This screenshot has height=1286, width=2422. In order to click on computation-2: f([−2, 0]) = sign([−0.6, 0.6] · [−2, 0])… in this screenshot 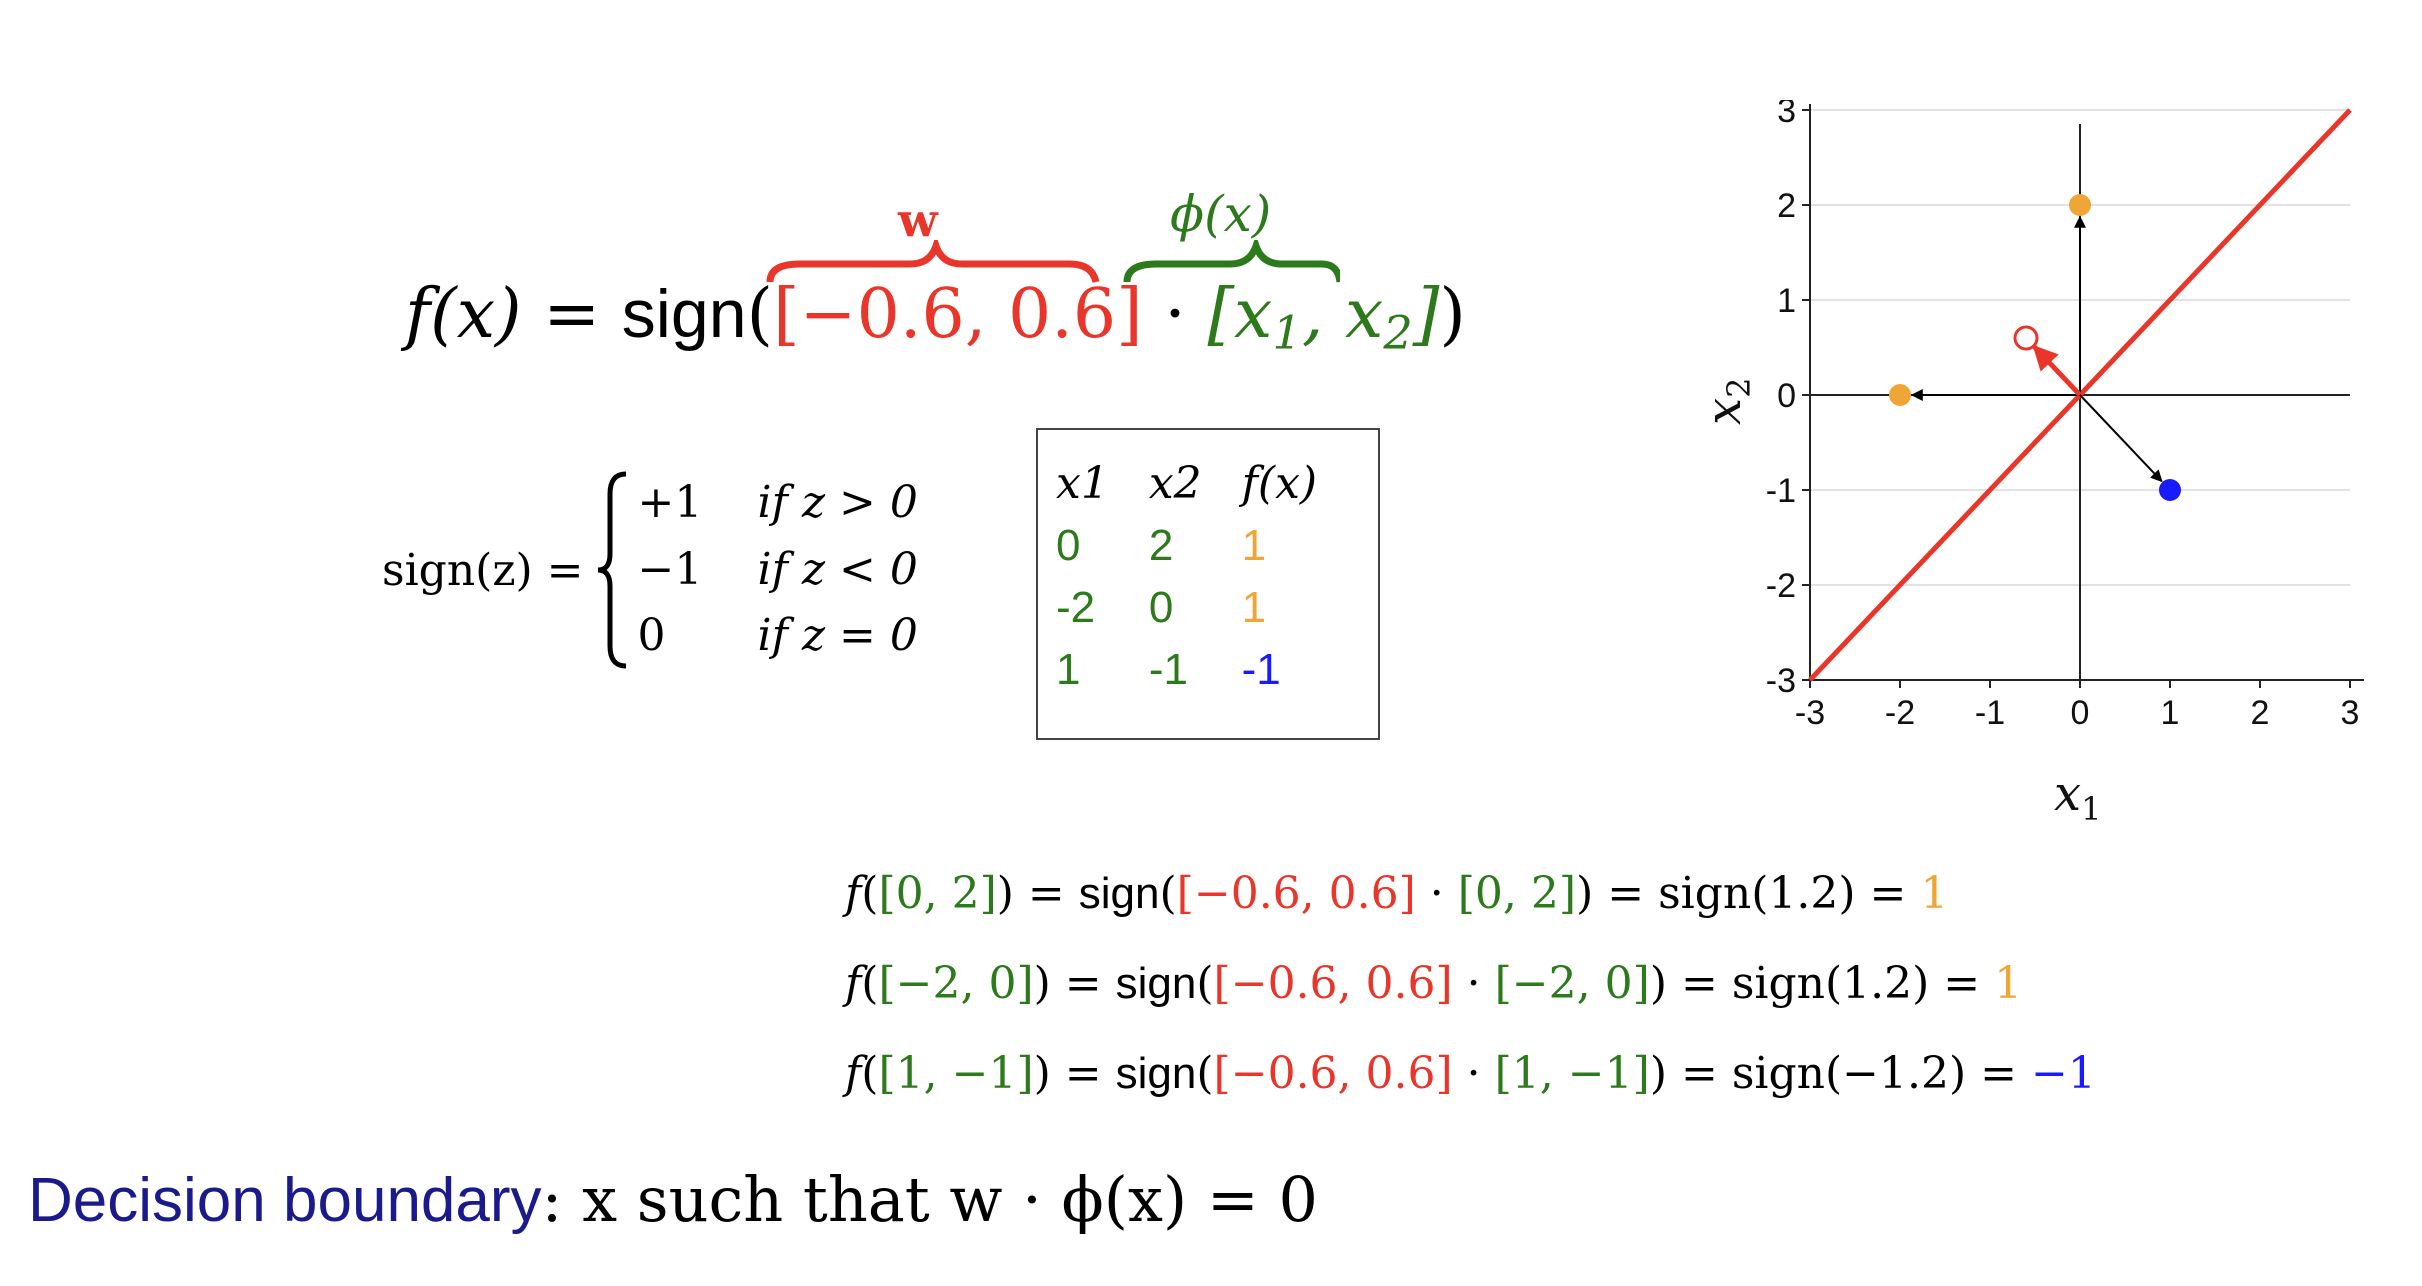, I will do `click(1434, 983)`.